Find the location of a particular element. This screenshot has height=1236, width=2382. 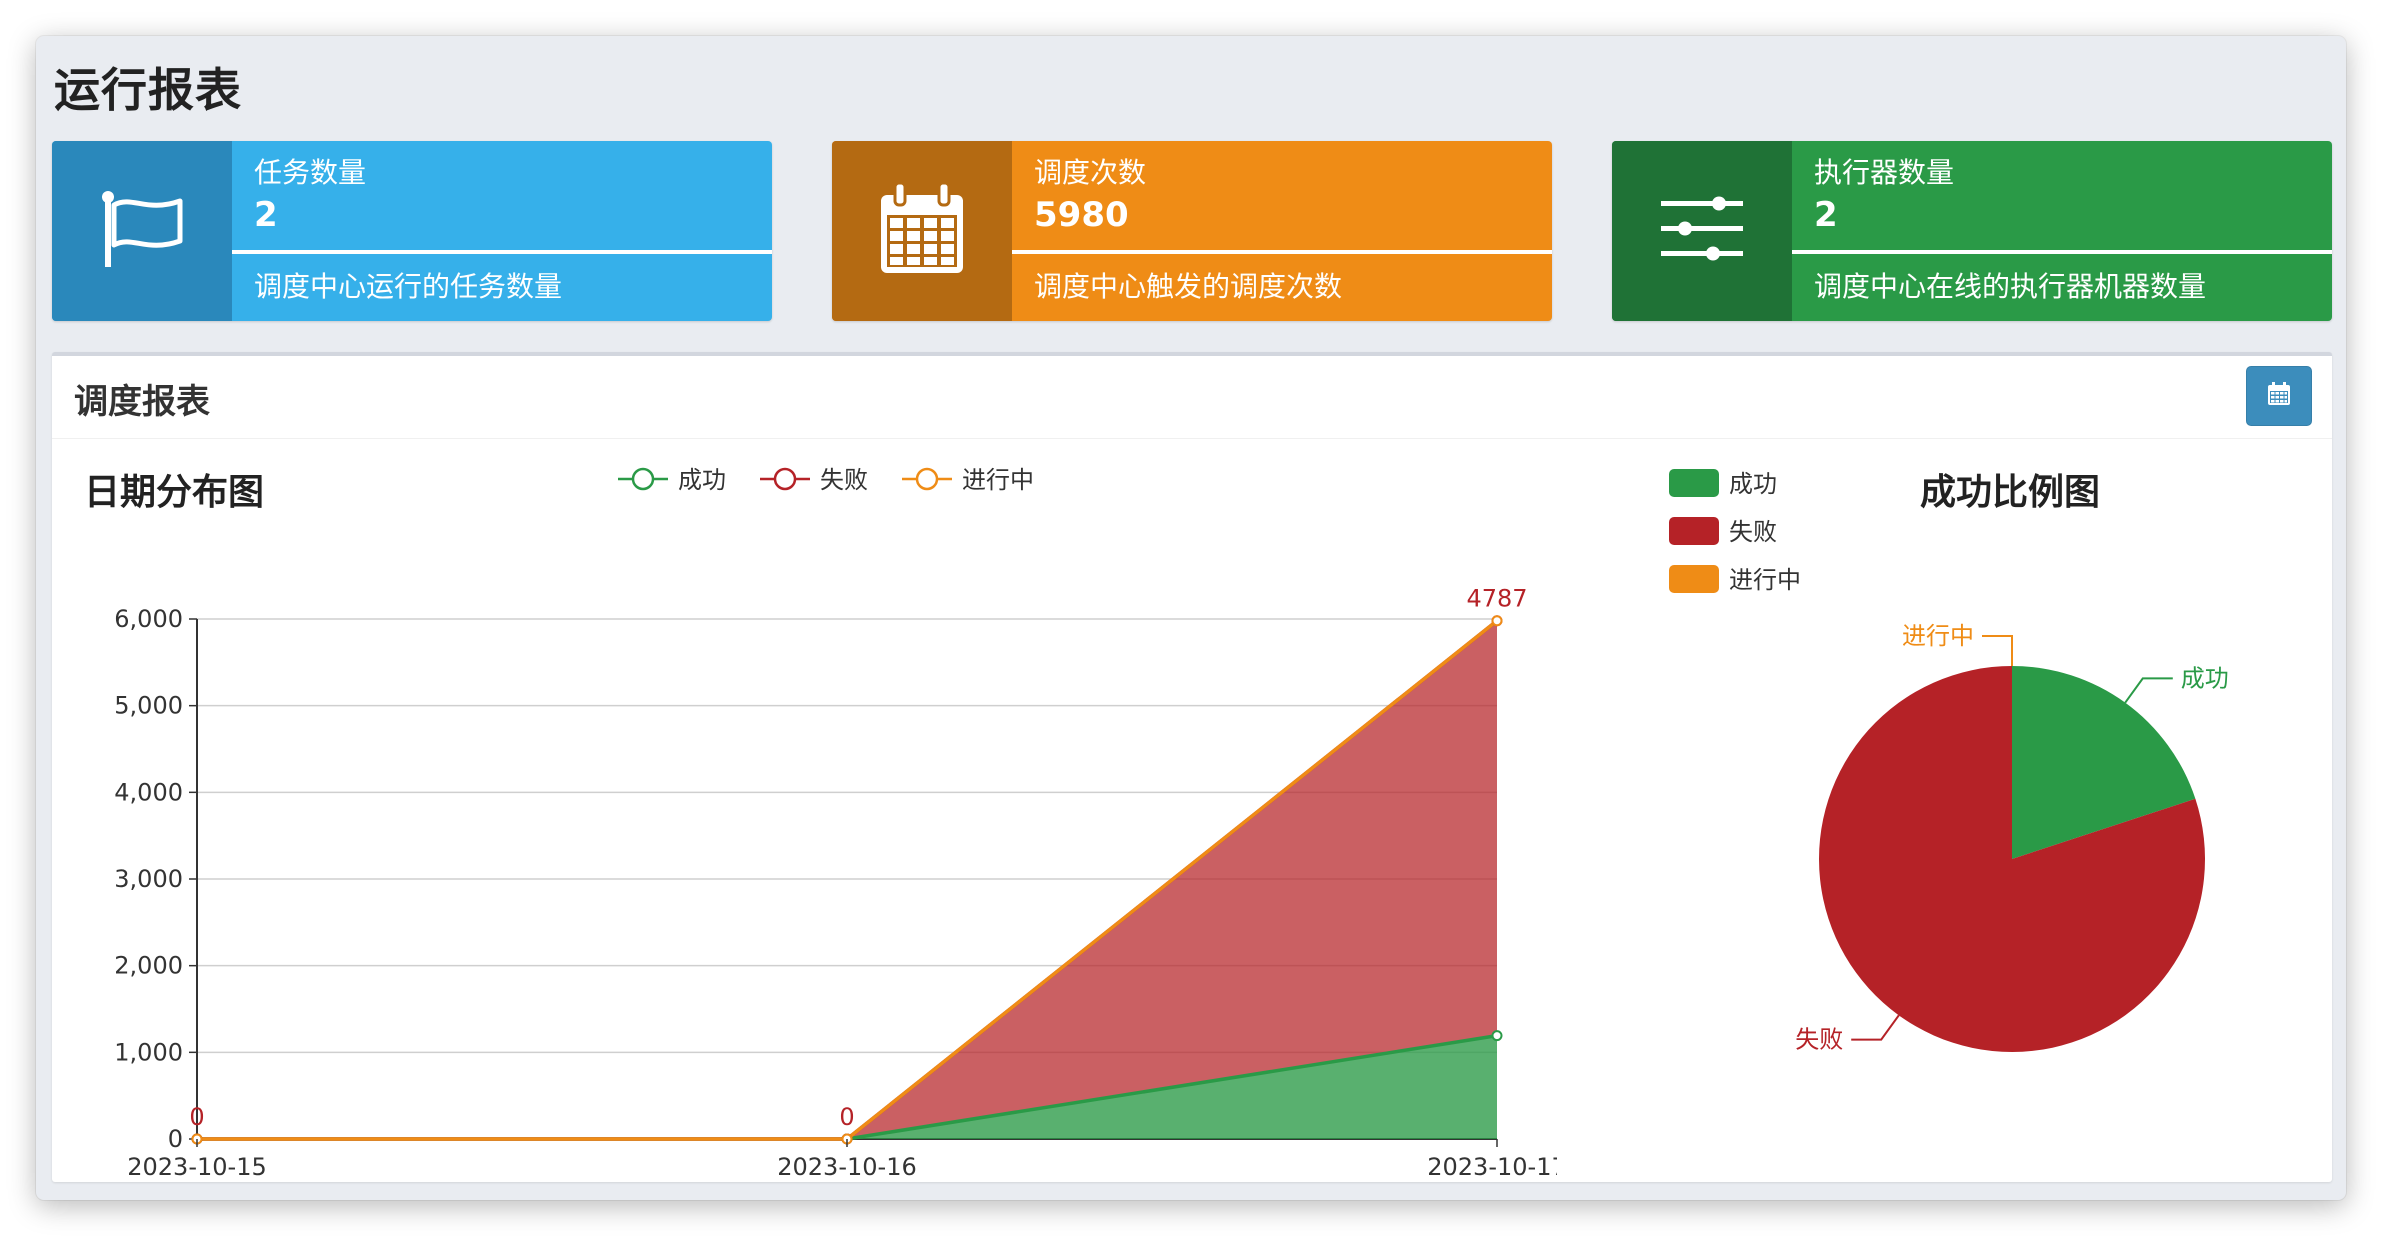

info-box-label: 调度次数 is located at coordinates (1090, 172).